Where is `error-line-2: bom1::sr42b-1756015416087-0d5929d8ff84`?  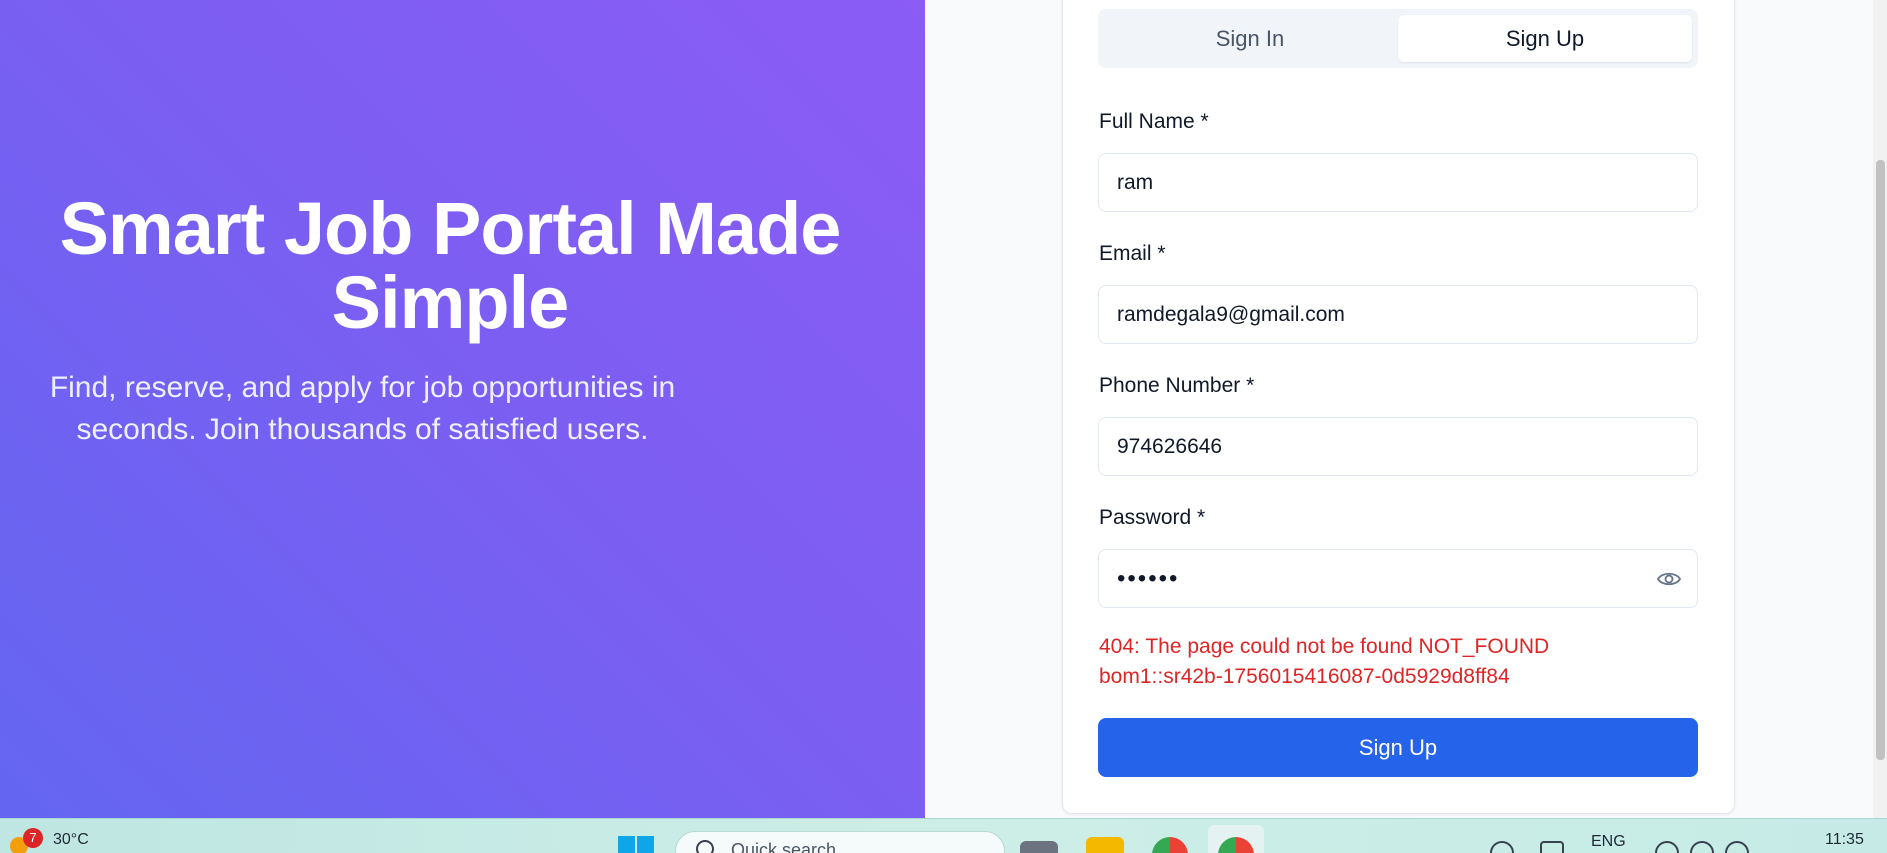 error-line-2: bom1::sr42b-1756015416087-0d5929d8ff84 is located at coordinates (1304, 676).